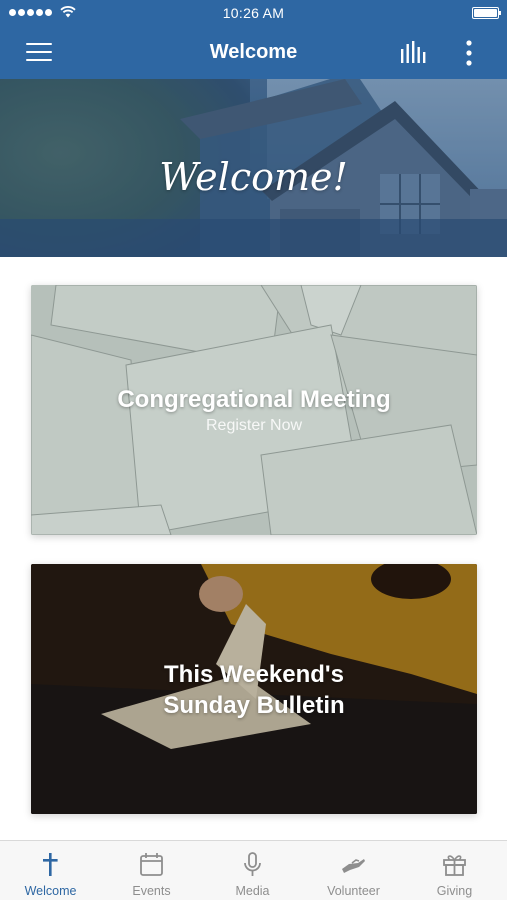 The height and width of the screenshot is (900, 507). I want to click on cross-icon, so click(50, 864).